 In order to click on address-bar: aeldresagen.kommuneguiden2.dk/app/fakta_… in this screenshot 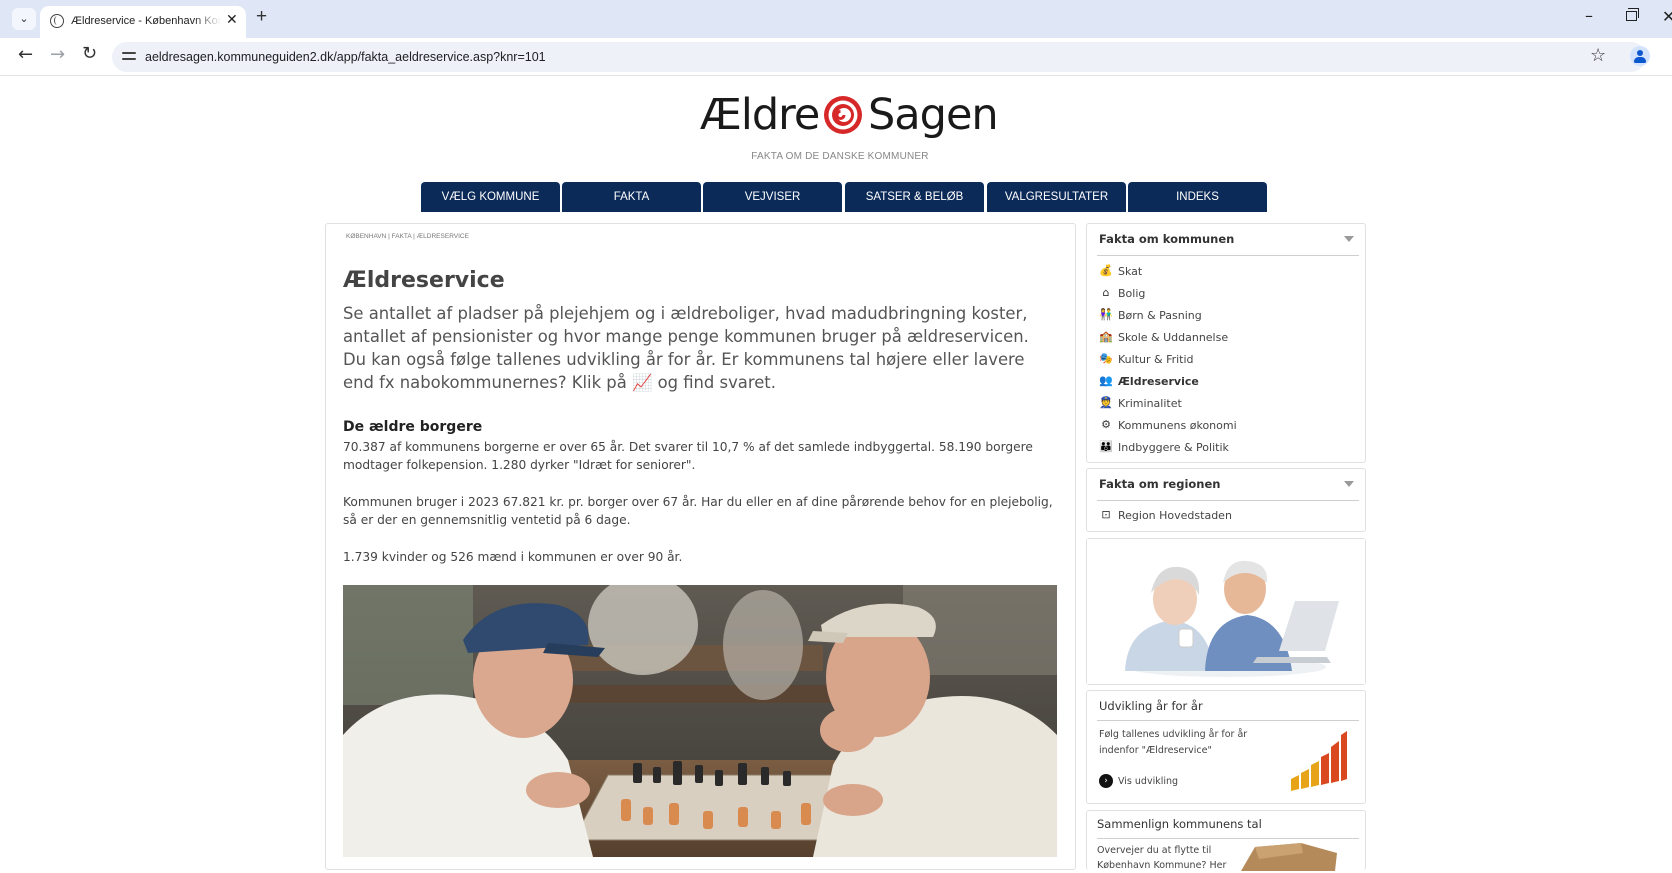, I will do `click(879, 57)`.